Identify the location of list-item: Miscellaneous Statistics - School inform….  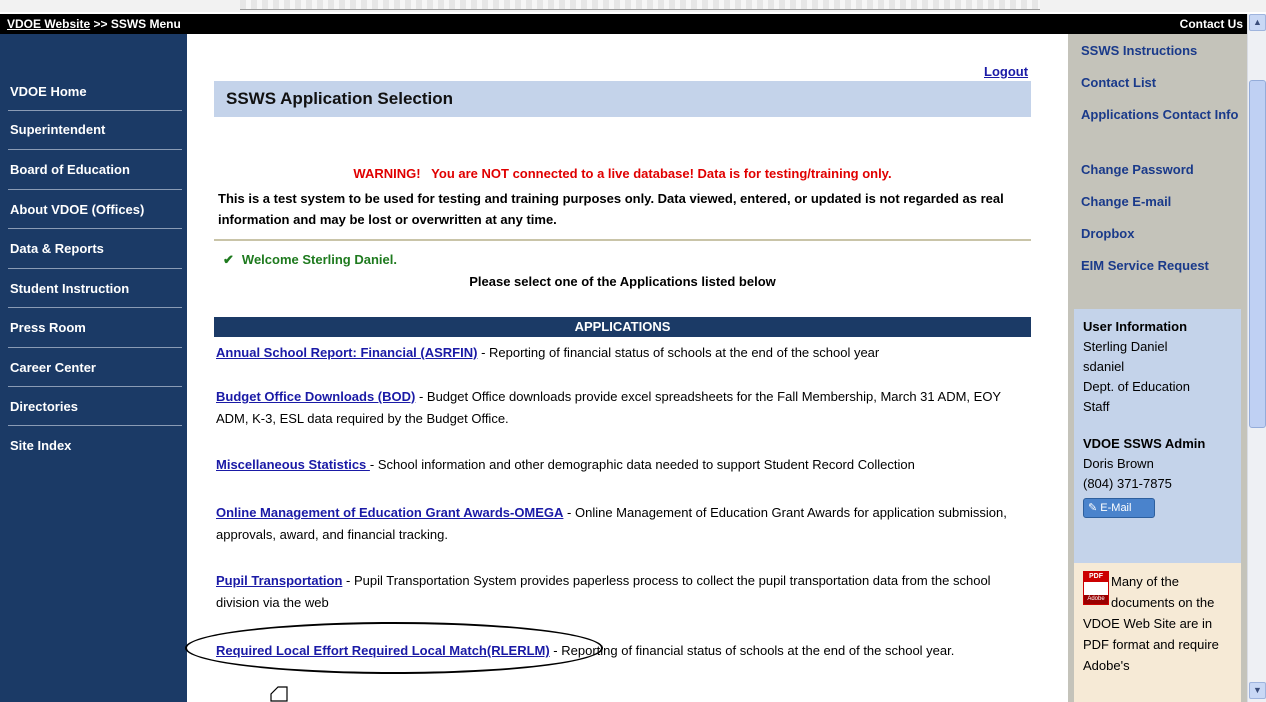
(623, 465).